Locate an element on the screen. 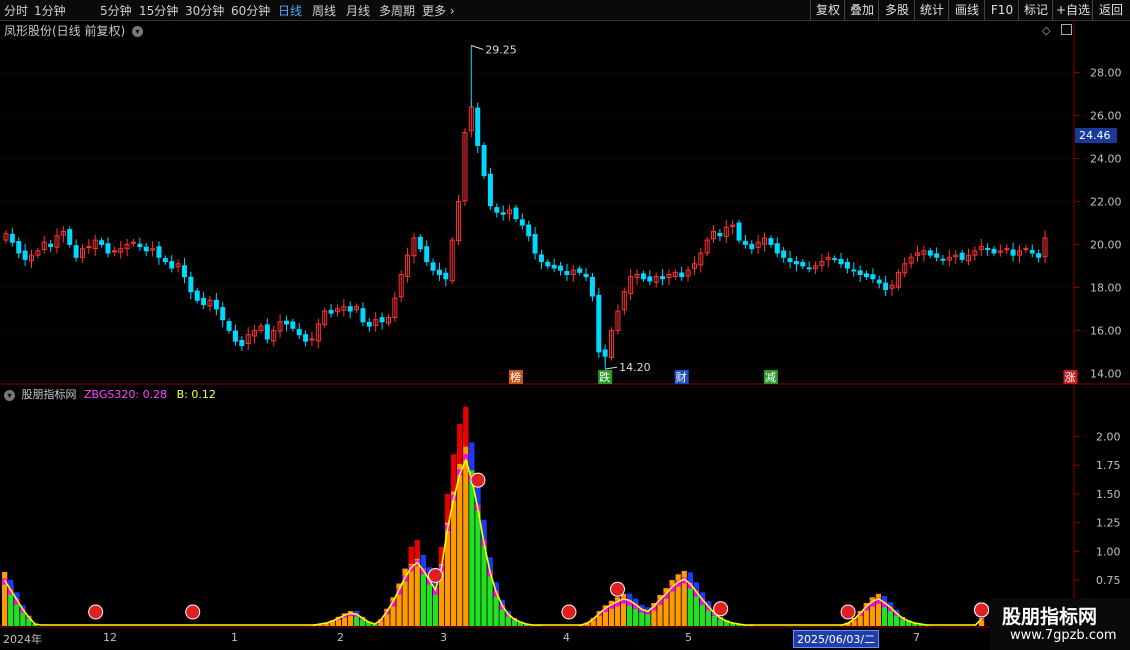 The height and width of the screenshot is (650, 1130). y-tick-label: 2.00 is located at coordinates (1108, 436).